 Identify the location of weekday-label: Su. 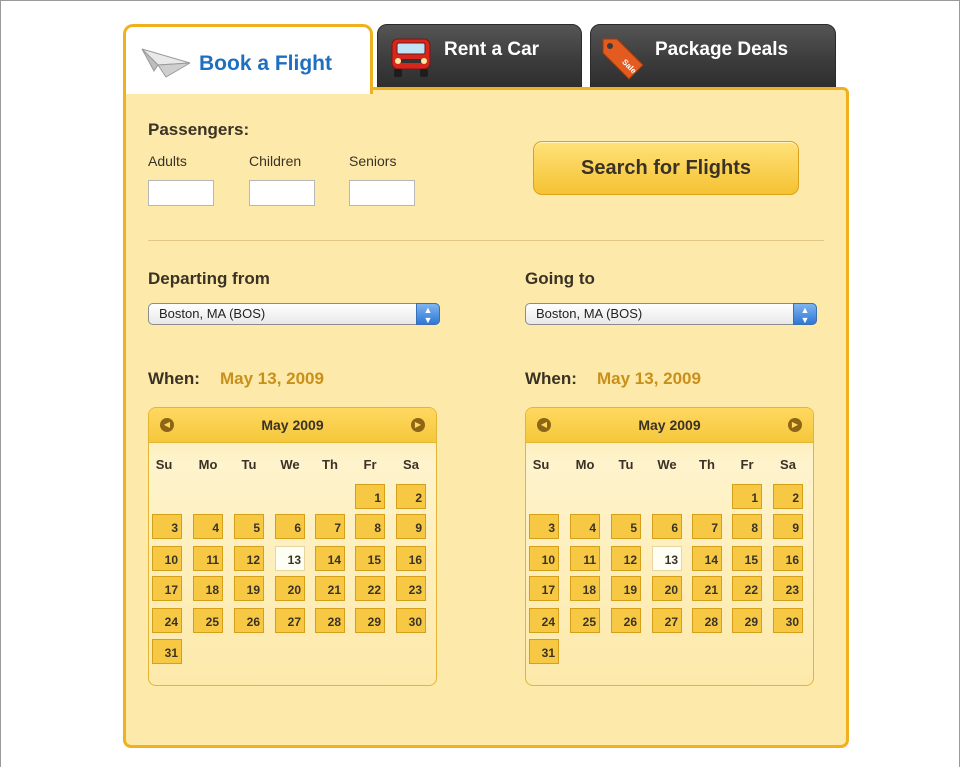
(541, 464).